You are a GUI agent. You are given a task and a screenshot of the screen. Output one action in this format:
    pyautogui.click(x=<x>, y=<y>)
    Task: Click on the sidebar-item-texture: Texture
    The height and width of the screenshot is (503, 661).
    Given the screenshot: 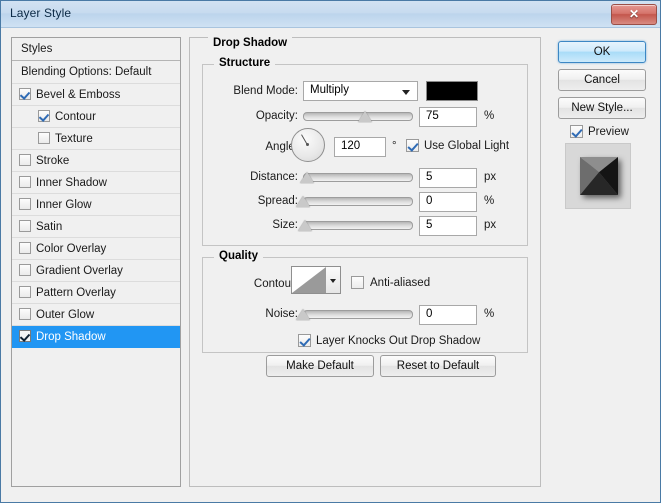 What is the action you would take?
    pyautogui.click(x=96, y=139)
    